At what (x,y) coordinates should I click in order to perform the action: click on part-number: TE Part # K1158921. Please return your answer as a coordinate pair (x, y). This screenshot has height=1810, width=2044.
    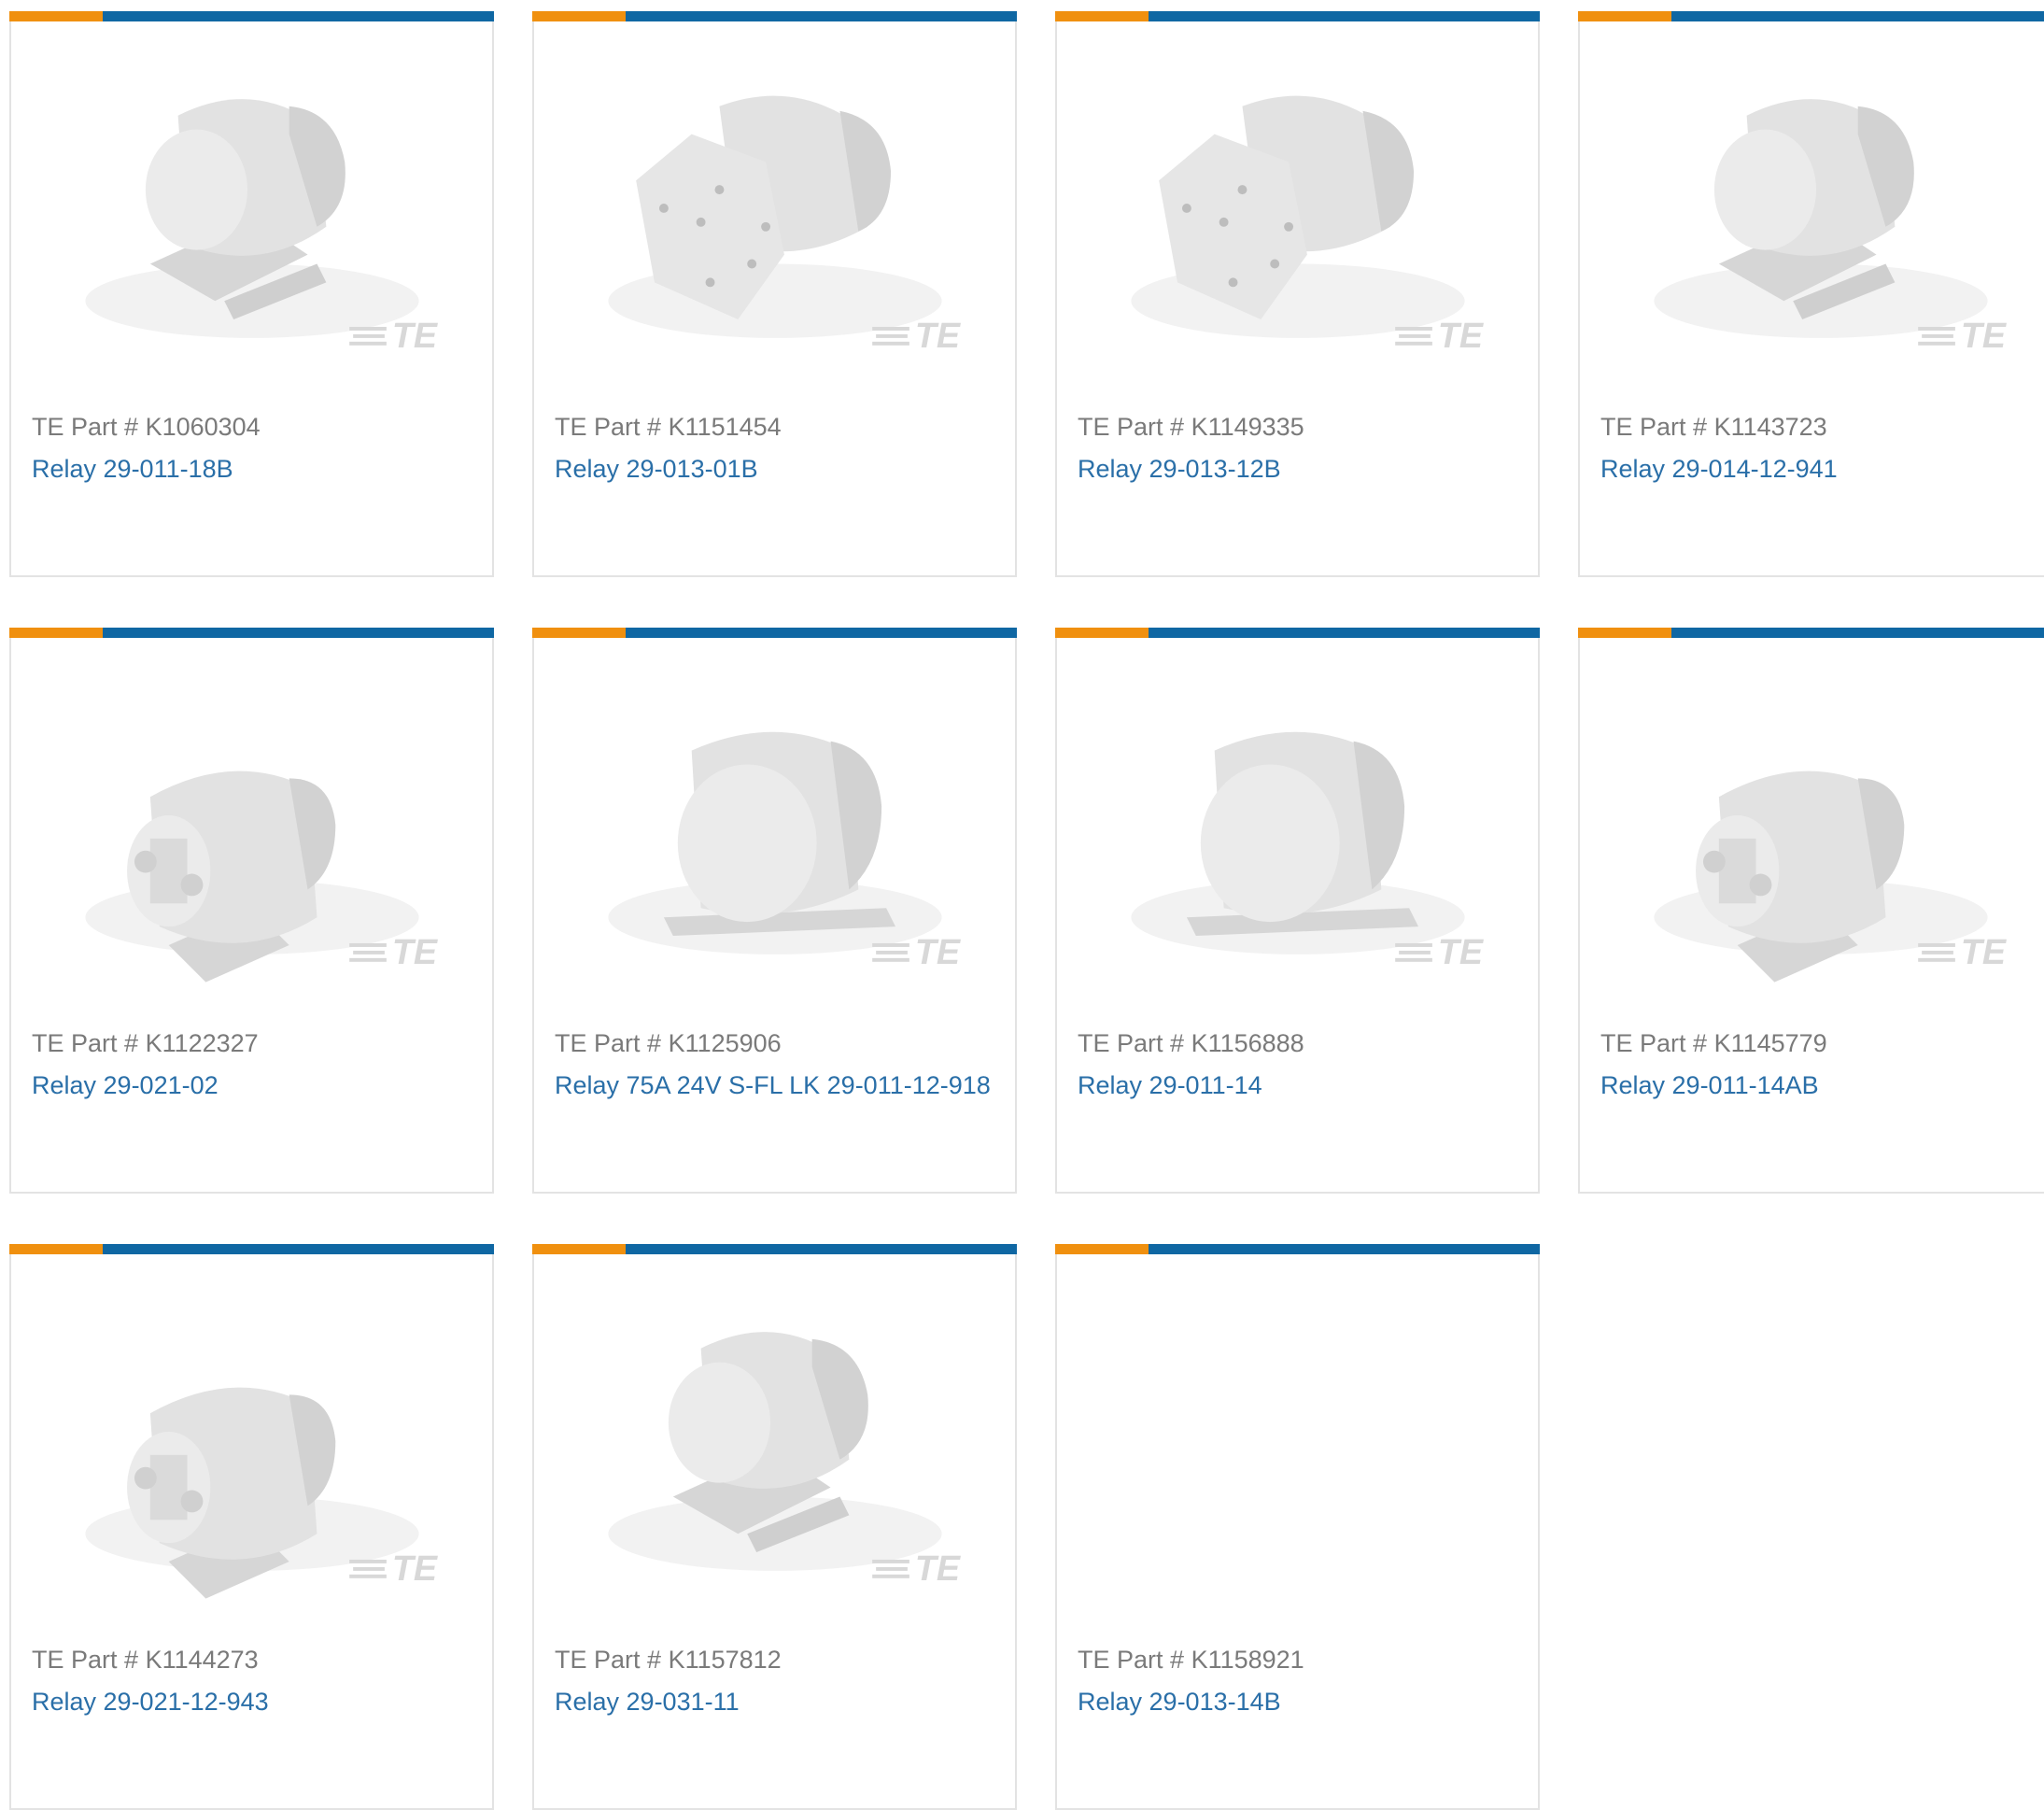
    Looking at the image, I should click on (1191, 1660).